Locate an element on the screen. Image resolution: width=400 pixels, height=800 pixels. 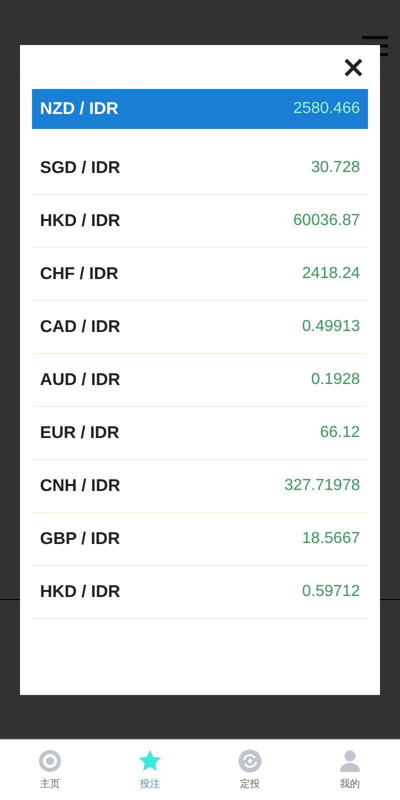
nav-tab: 投注 is located at coordinates (150, 770).